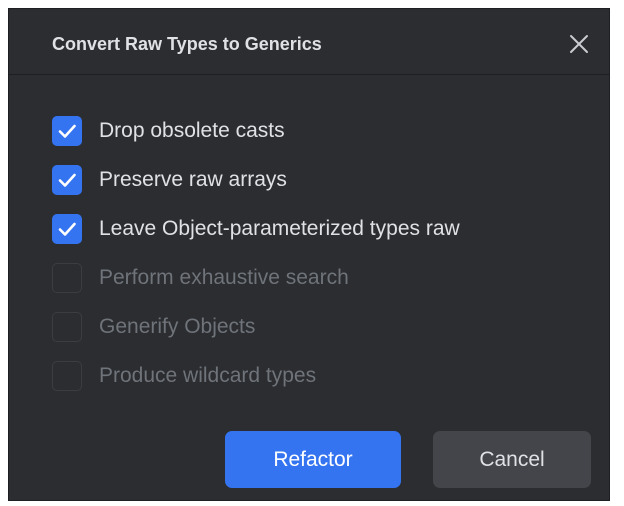  What do you see at coordinates (193, 179) in the screenshot?
I see `option-label: Preserve raw arrays` at bounding box center [193, 179].